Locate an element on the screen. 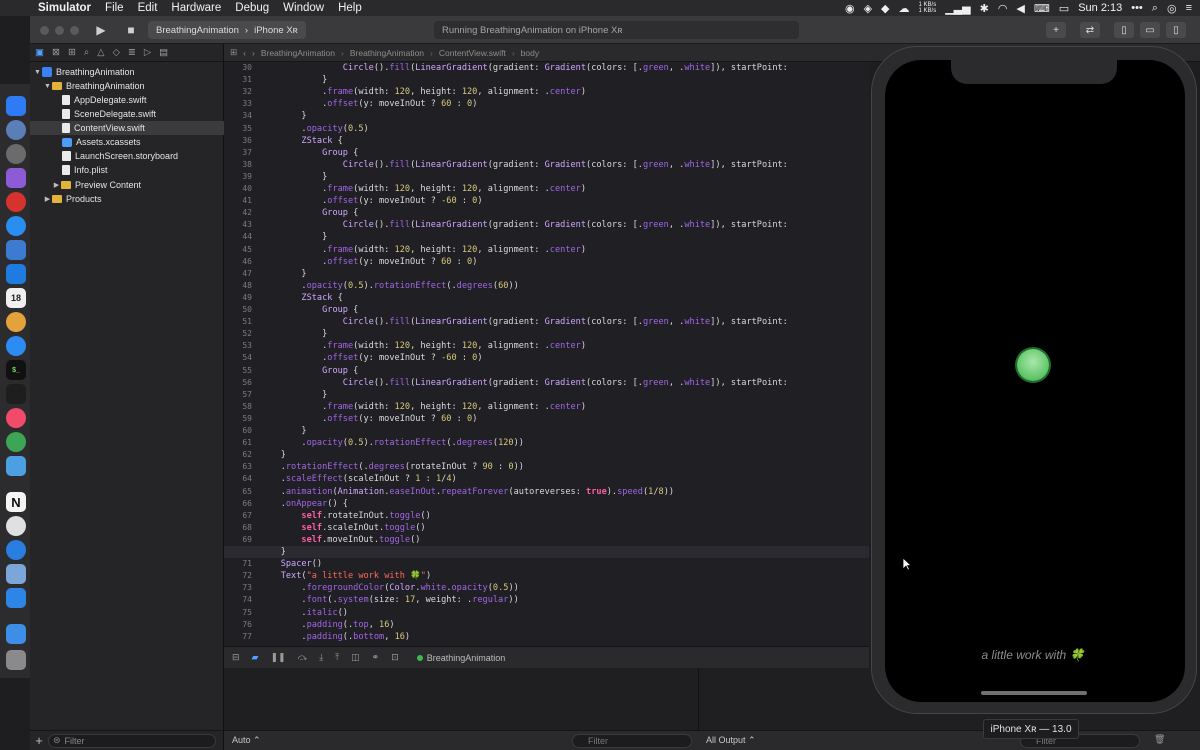  menu-hardware: Hardware is located at coordinates (196, 8).